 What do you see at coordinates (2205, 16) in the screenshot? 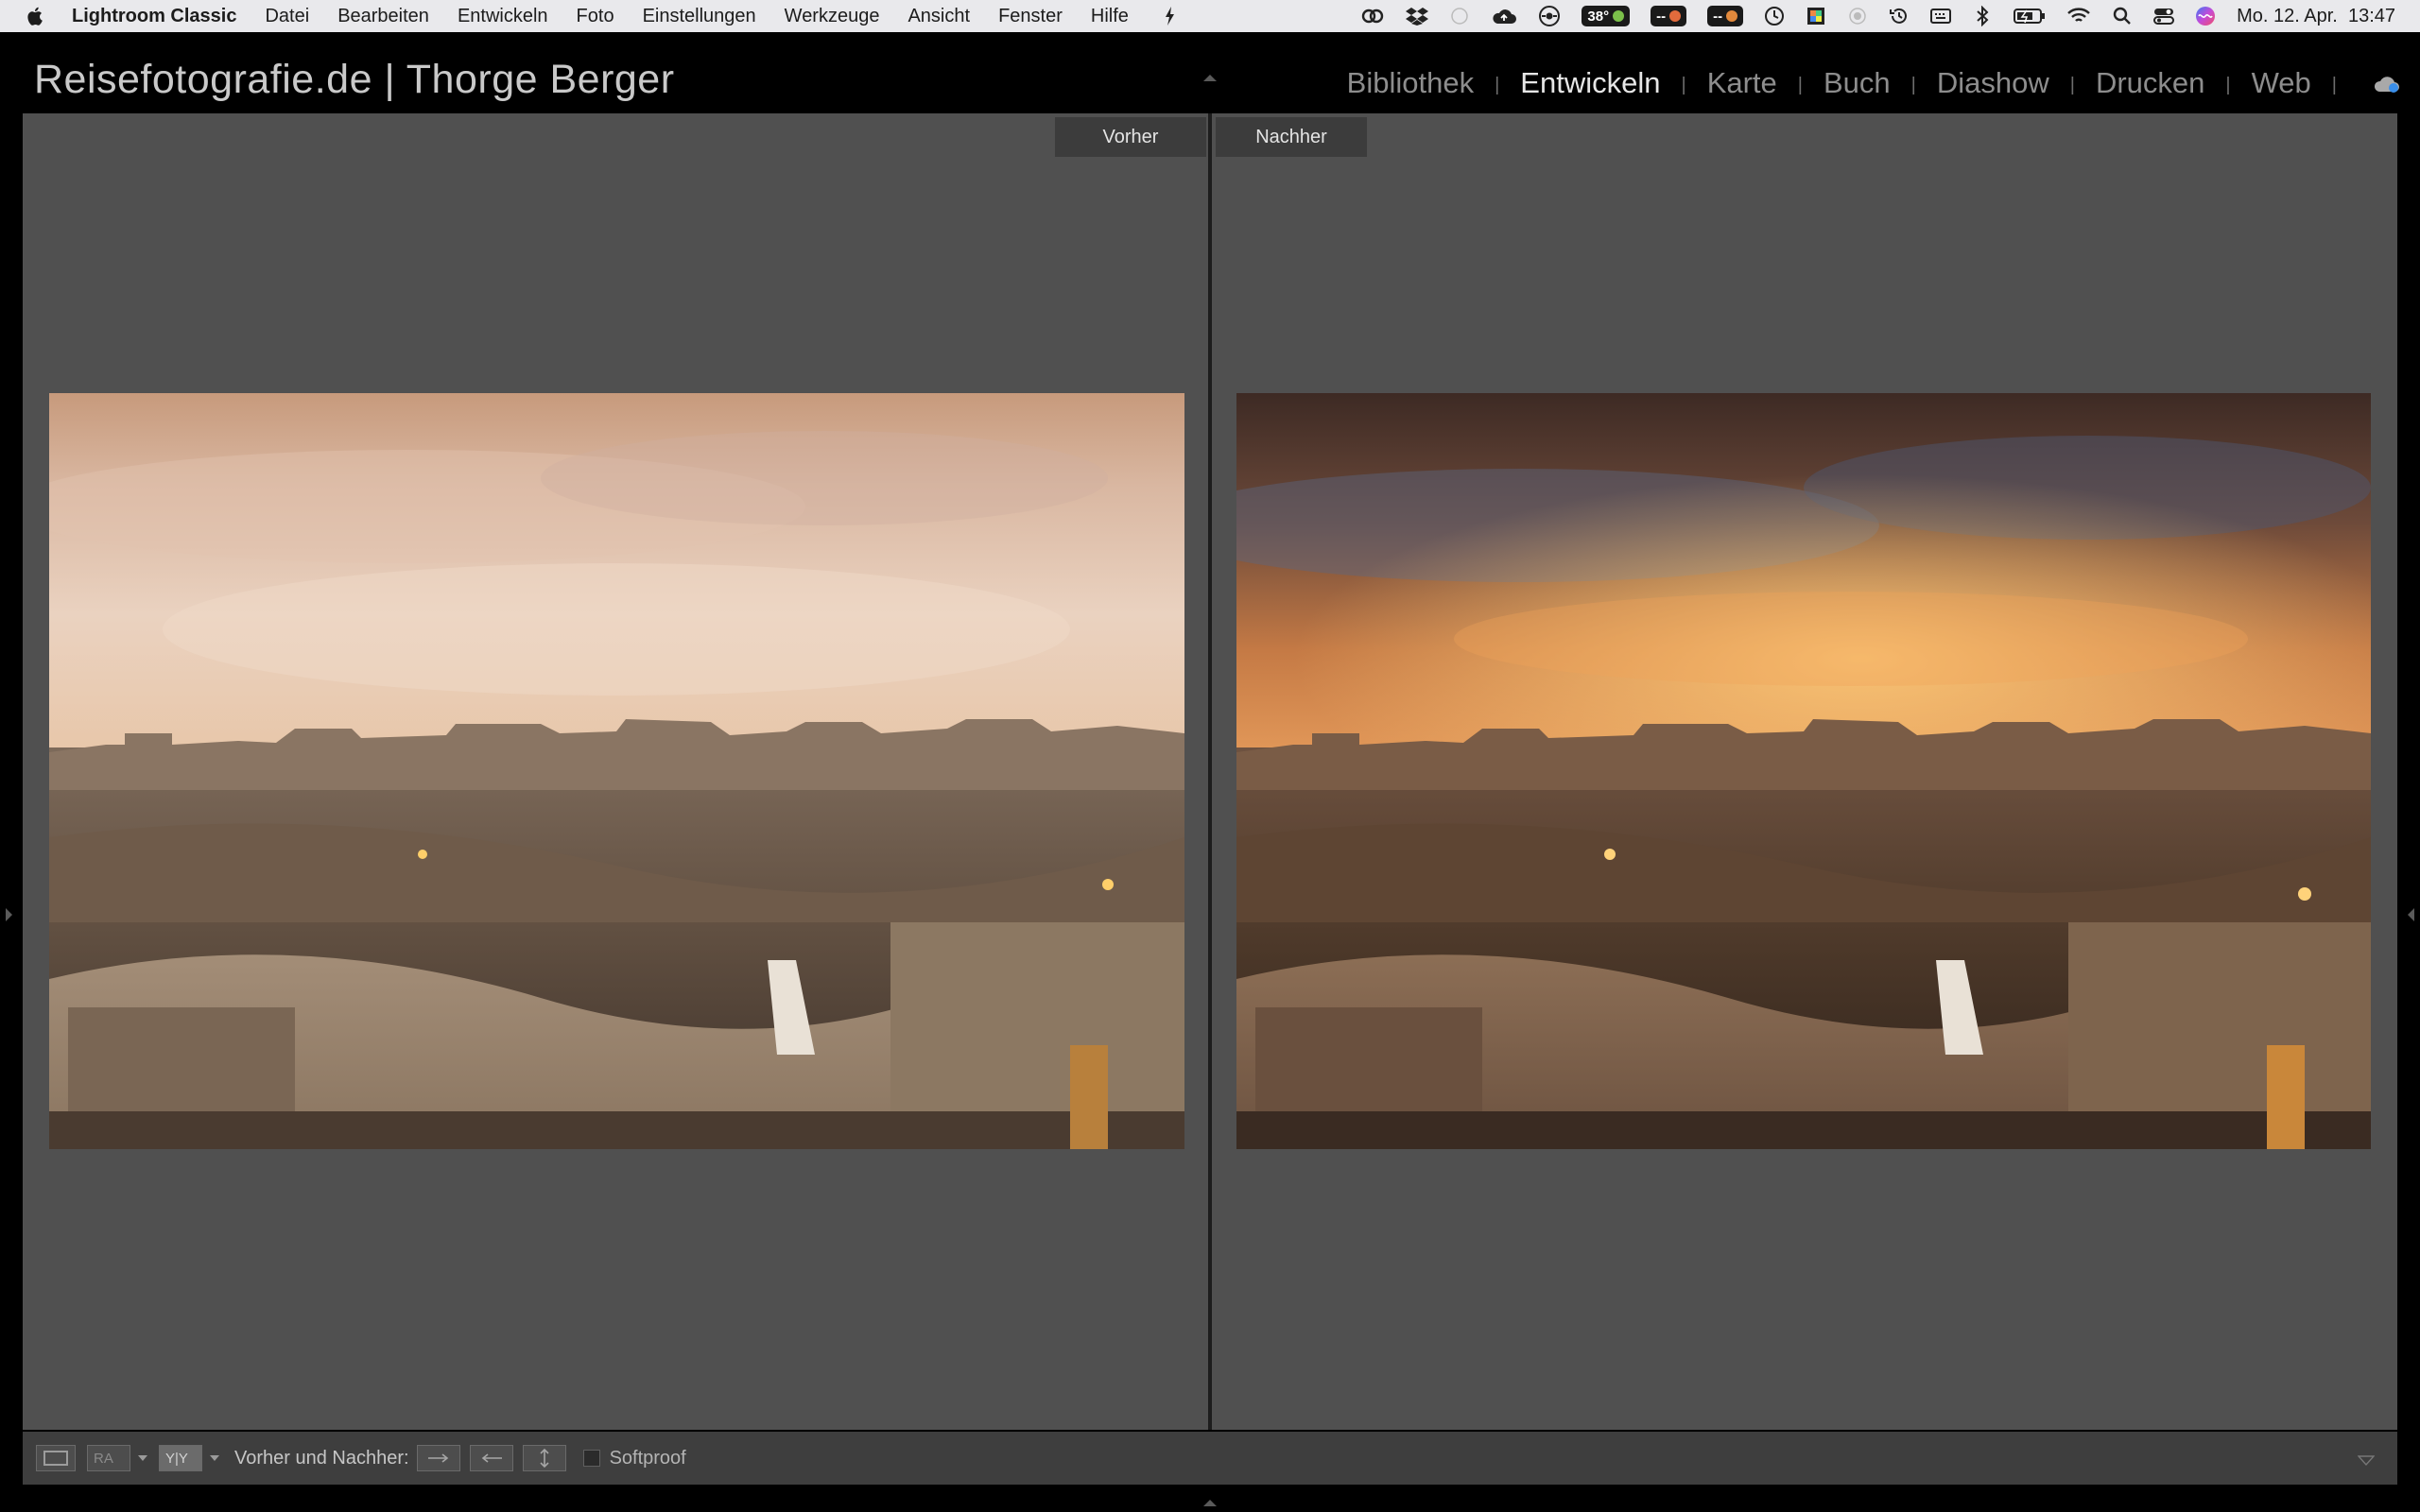
I see `siri-icon` at bounding box center [2205, 16].